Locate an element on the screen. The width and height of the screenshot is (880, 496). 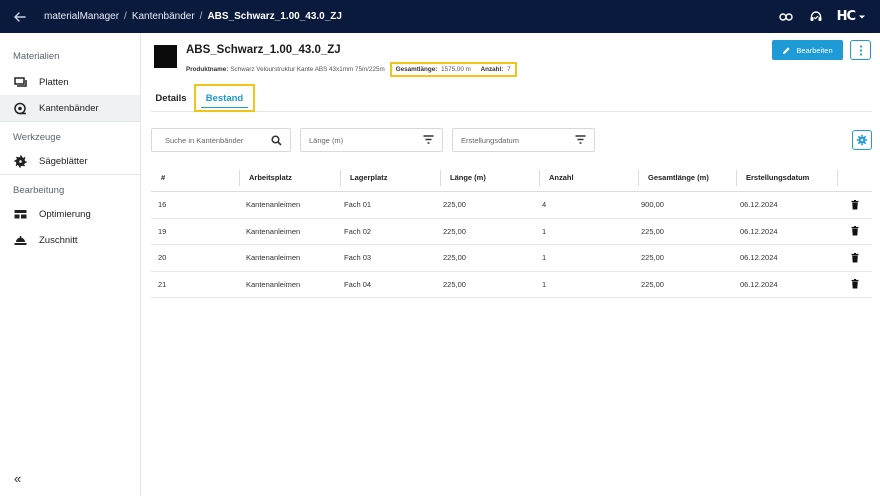
cell-lagerplatz: Fach 02 is located at coordinates (358, 231).